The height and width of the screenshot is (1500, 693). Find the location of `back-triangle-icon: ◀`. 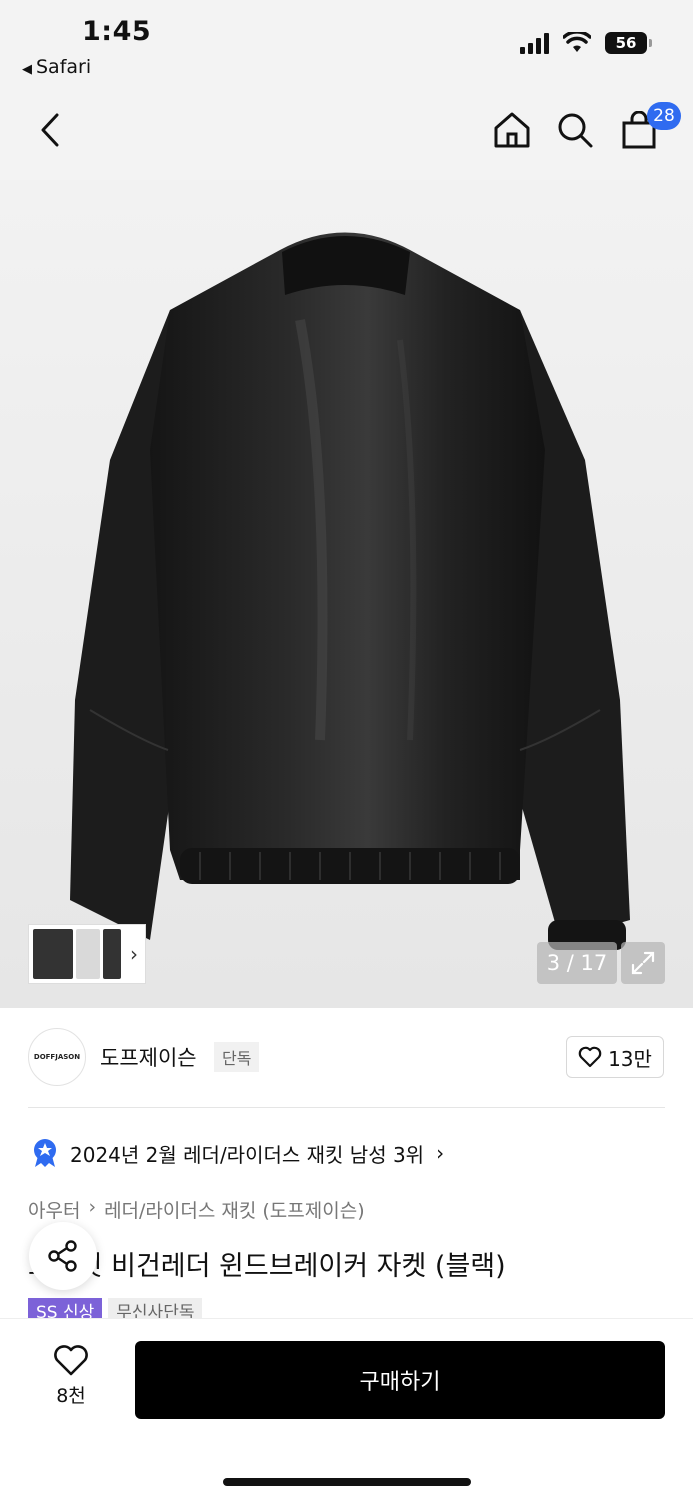

back-triangle-icon: ◀ is located at coordinates (27, 69).